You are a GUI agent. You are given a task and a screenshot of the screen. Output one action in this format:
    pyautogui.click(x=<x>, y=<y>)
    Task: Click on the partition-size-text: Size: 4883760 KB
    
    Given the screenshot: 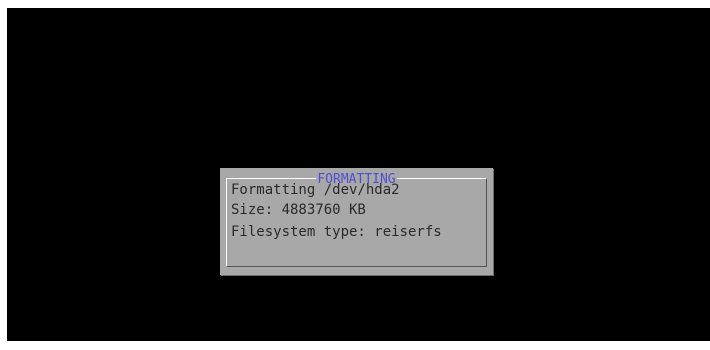 What is the action you would take?
    pyautogui.click(x=298, y=210)
    